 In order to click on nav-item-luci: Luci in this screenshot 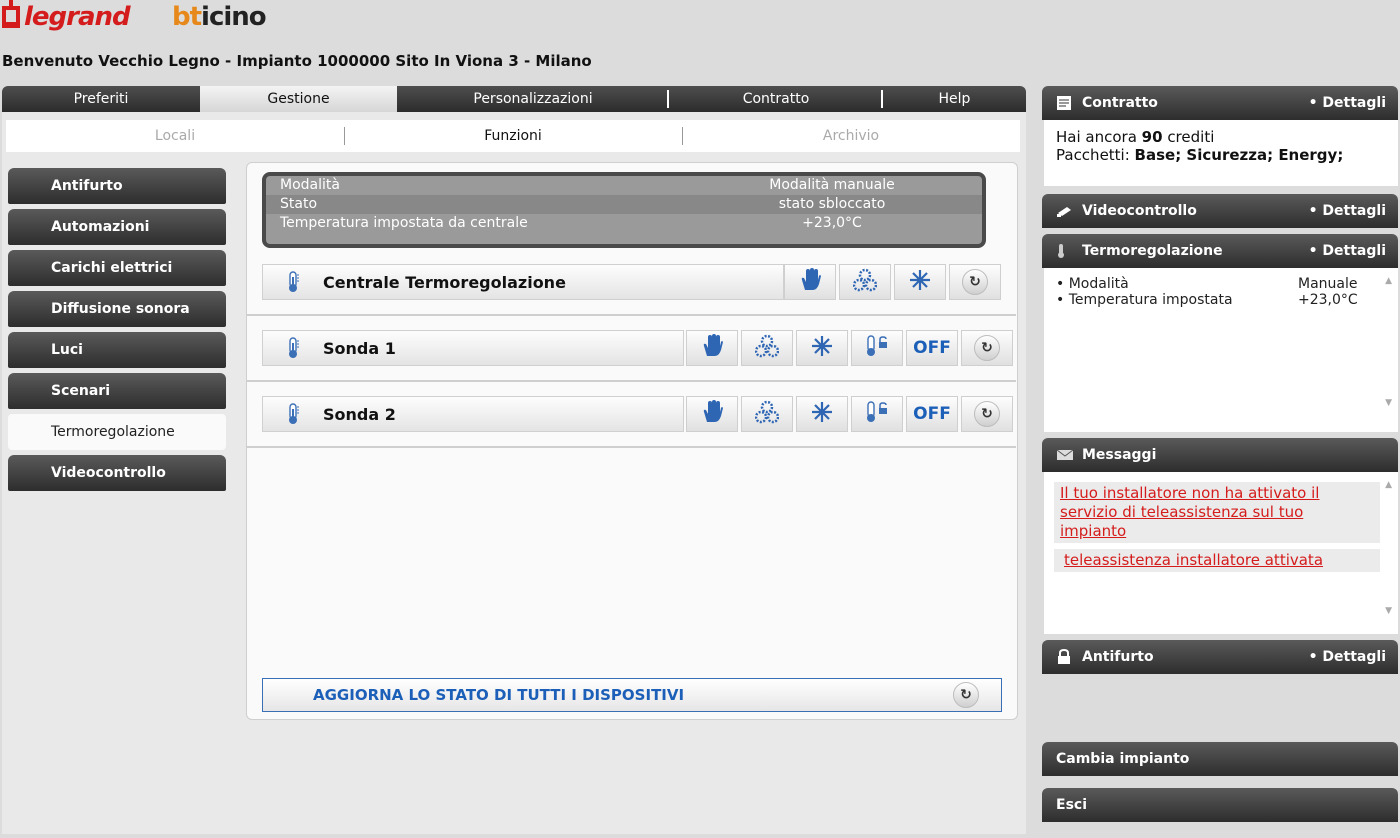, I will do `click(117, 350)`.